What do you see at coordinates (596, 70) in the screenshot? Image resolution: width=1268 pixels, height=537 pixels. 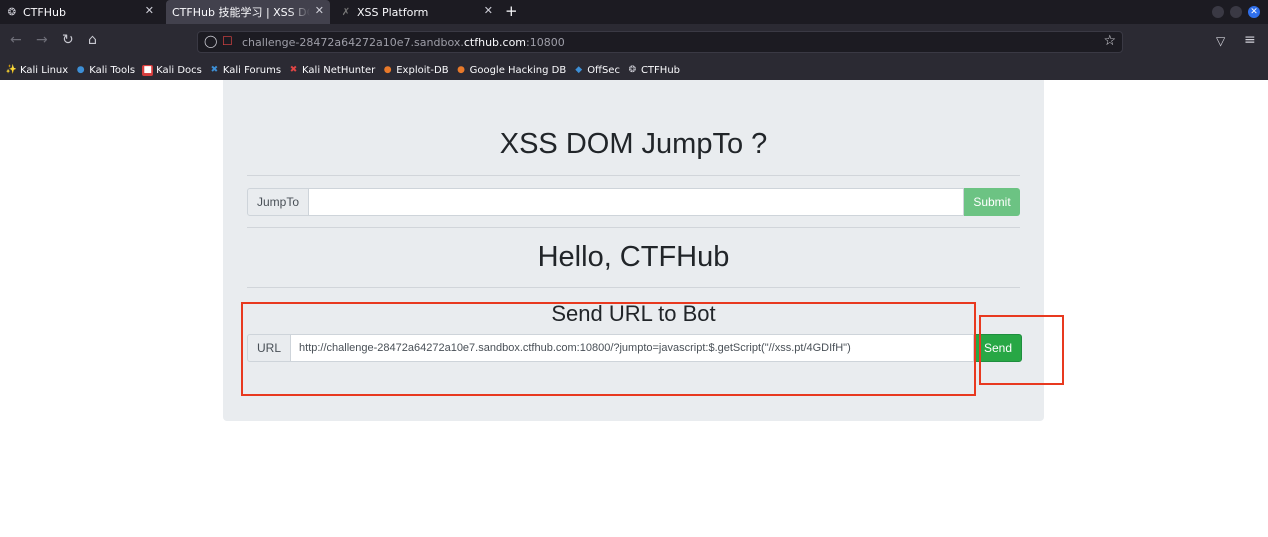 I see `bookmark-offsec: ◆ OffSec` at bounding box center [596, 70].